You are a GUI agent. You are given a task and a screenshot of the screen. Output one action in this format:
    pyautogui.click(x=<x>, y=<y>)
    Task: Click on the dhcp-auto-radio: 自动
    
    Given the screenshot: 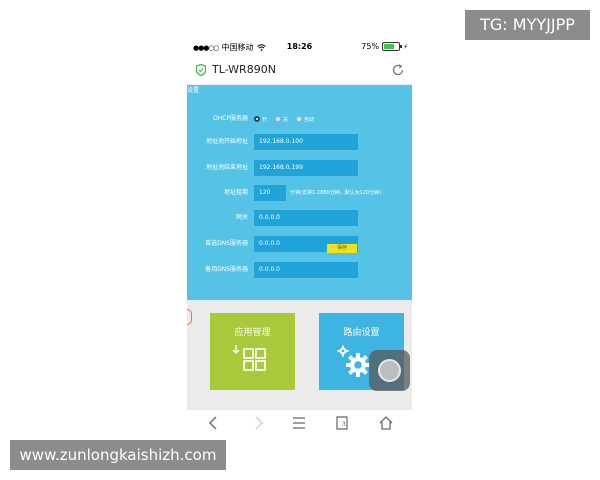 What is the action you would take?
    pyautogui.click(x=305, y=119)
    